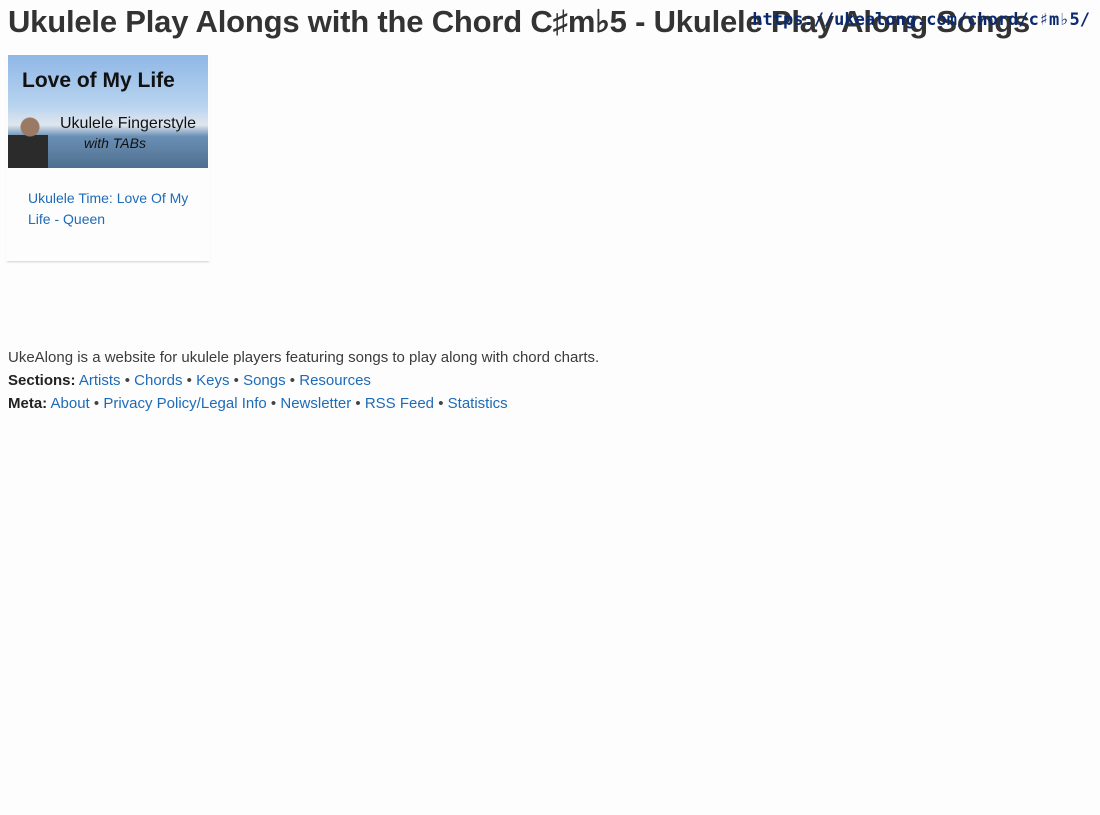 The height and width of the screenshot is (815, 1100). What do you see at coordinates (100, 380) in the screenshot?
I see `nav-artists: Artists` at bounding box center [100, 380].